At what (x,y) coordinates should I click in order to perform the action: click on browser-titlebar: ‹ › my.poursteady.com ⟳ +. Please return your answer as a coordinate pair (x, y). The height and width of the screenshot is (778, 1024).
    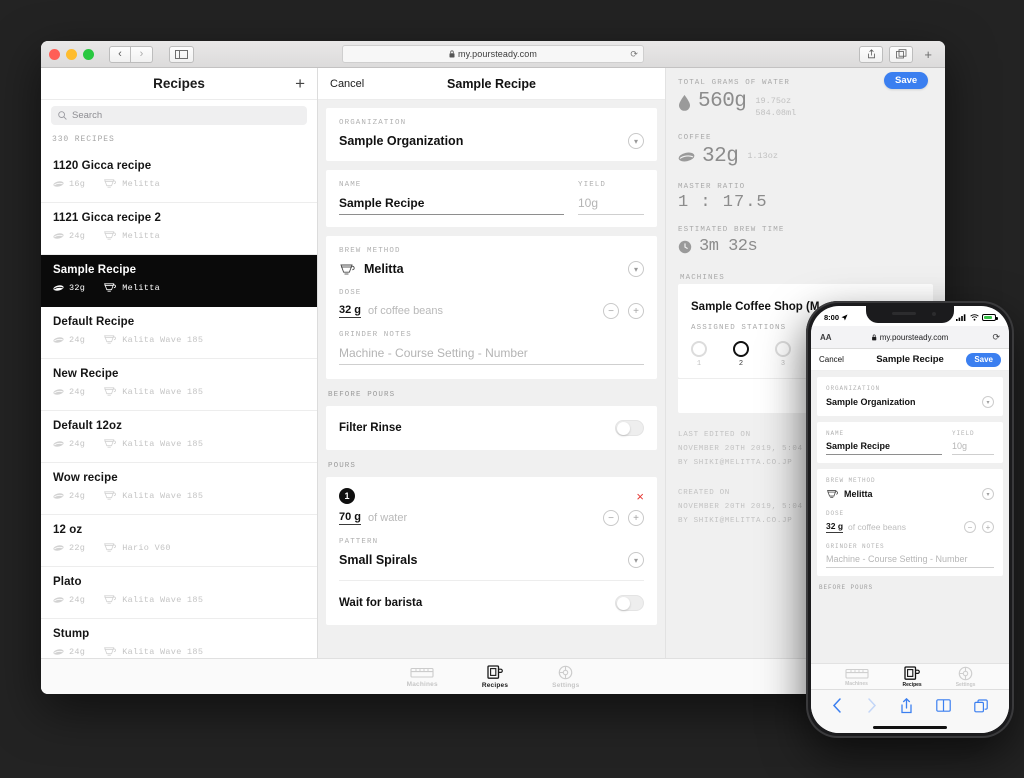
    Looking at the image, I should click on (493, 54).